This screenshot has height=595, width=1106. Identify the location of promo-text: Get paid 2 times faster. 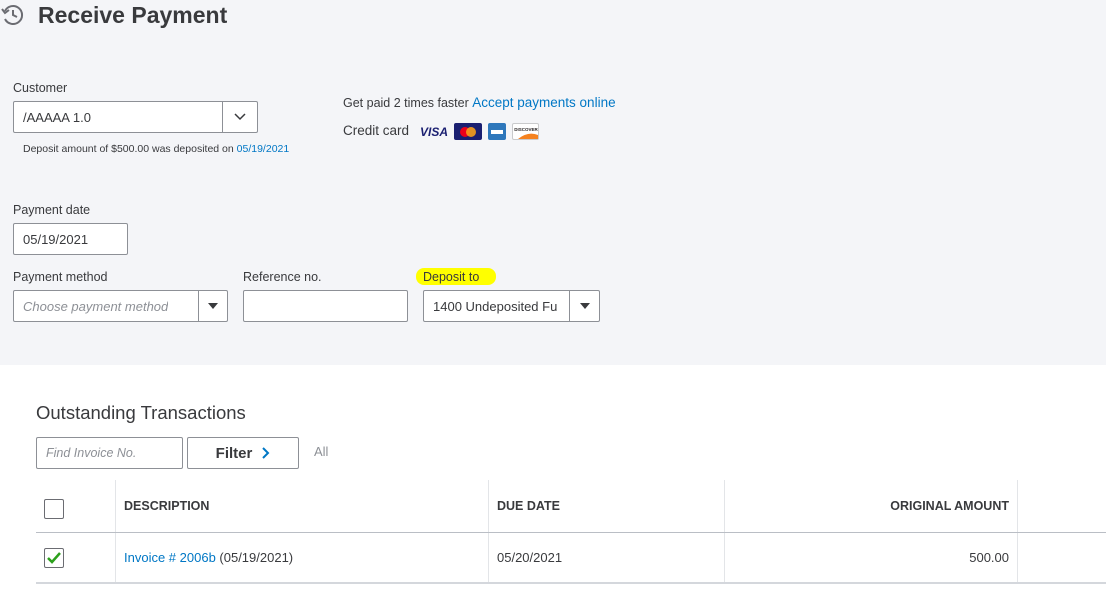
(406, 103).